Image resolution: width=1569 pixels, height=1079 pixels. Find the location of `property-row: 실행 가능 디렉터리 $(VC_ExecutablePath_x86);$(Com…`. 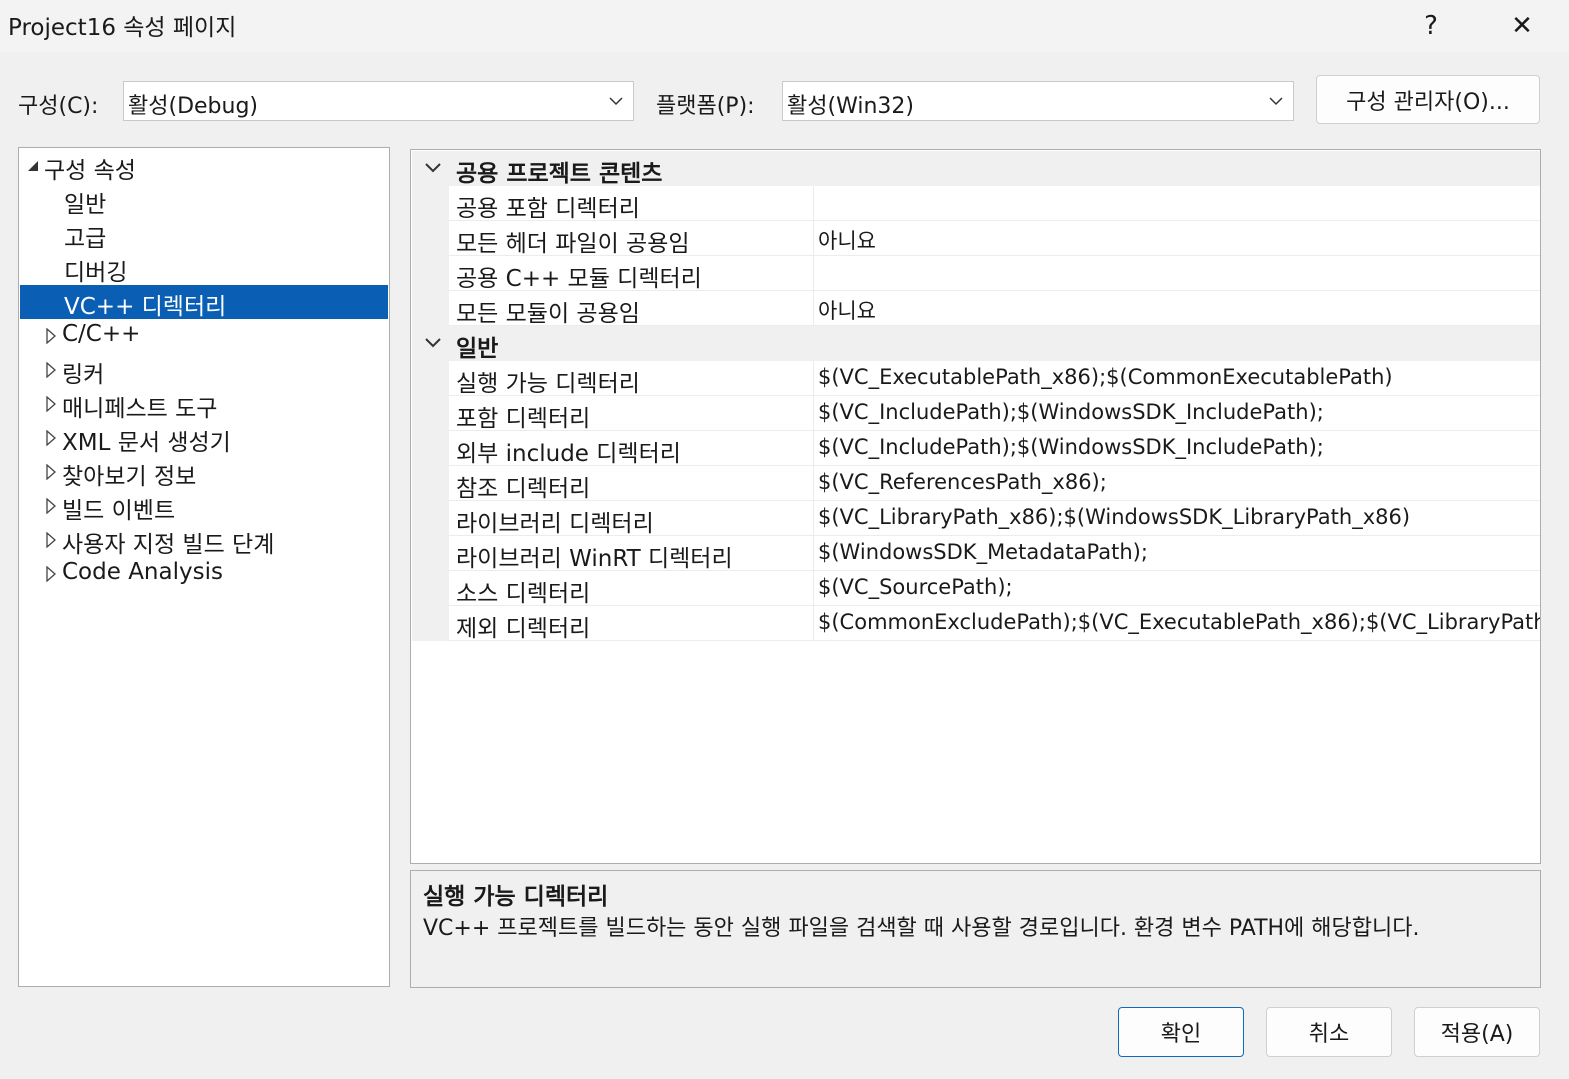

property-row: 실행 가능 디렉터리 $(VC_ExecutablePath_x86);$(Com… is located at coordinates (976, 379).